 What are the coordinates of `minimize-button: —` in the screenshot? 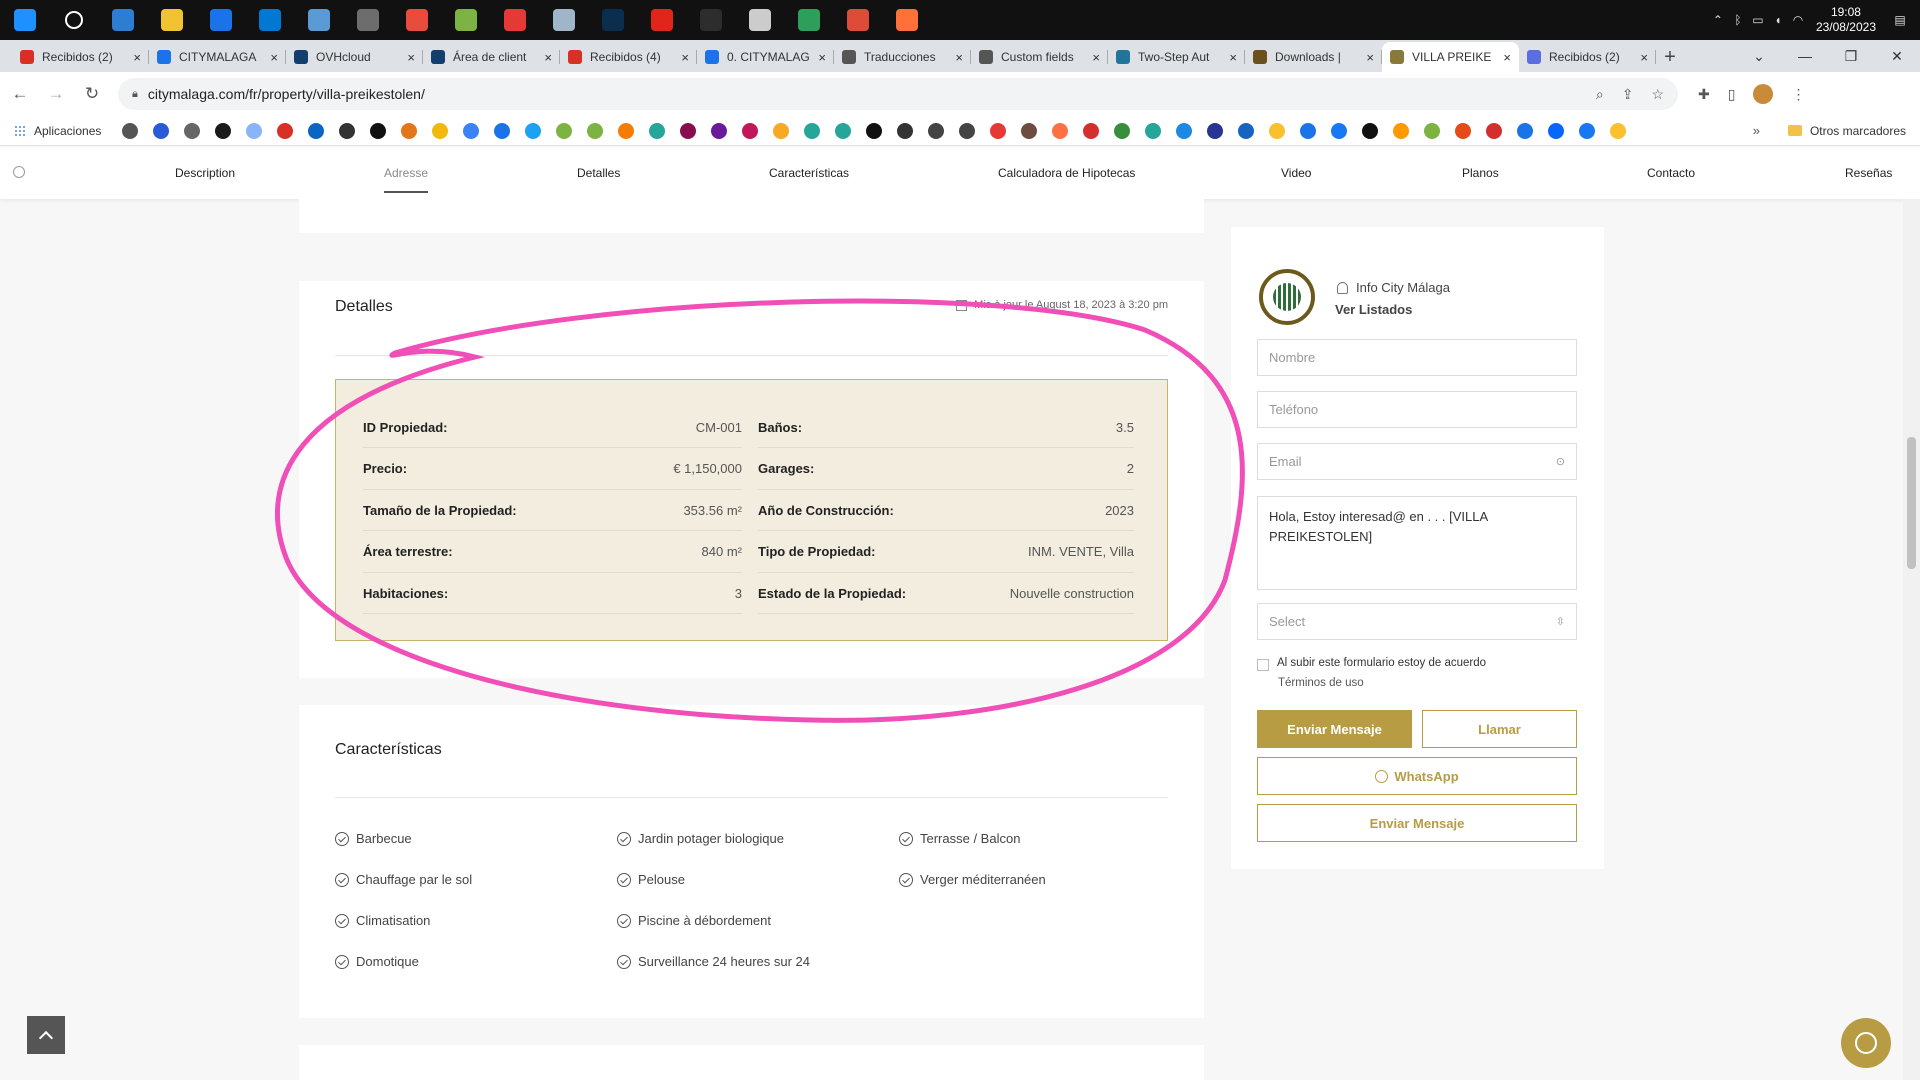 It's located at (1805, 56).